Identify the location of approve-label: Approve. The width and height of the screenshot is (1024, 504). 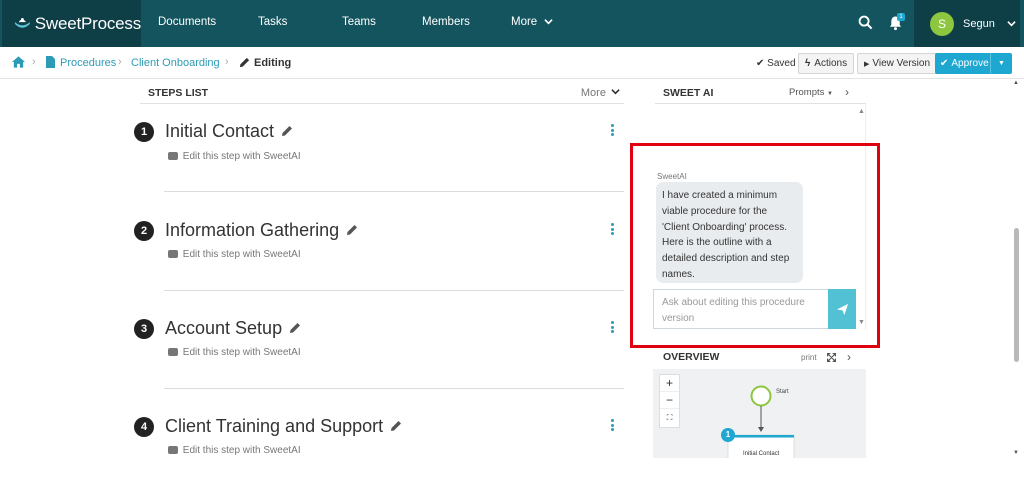
(970, 63).